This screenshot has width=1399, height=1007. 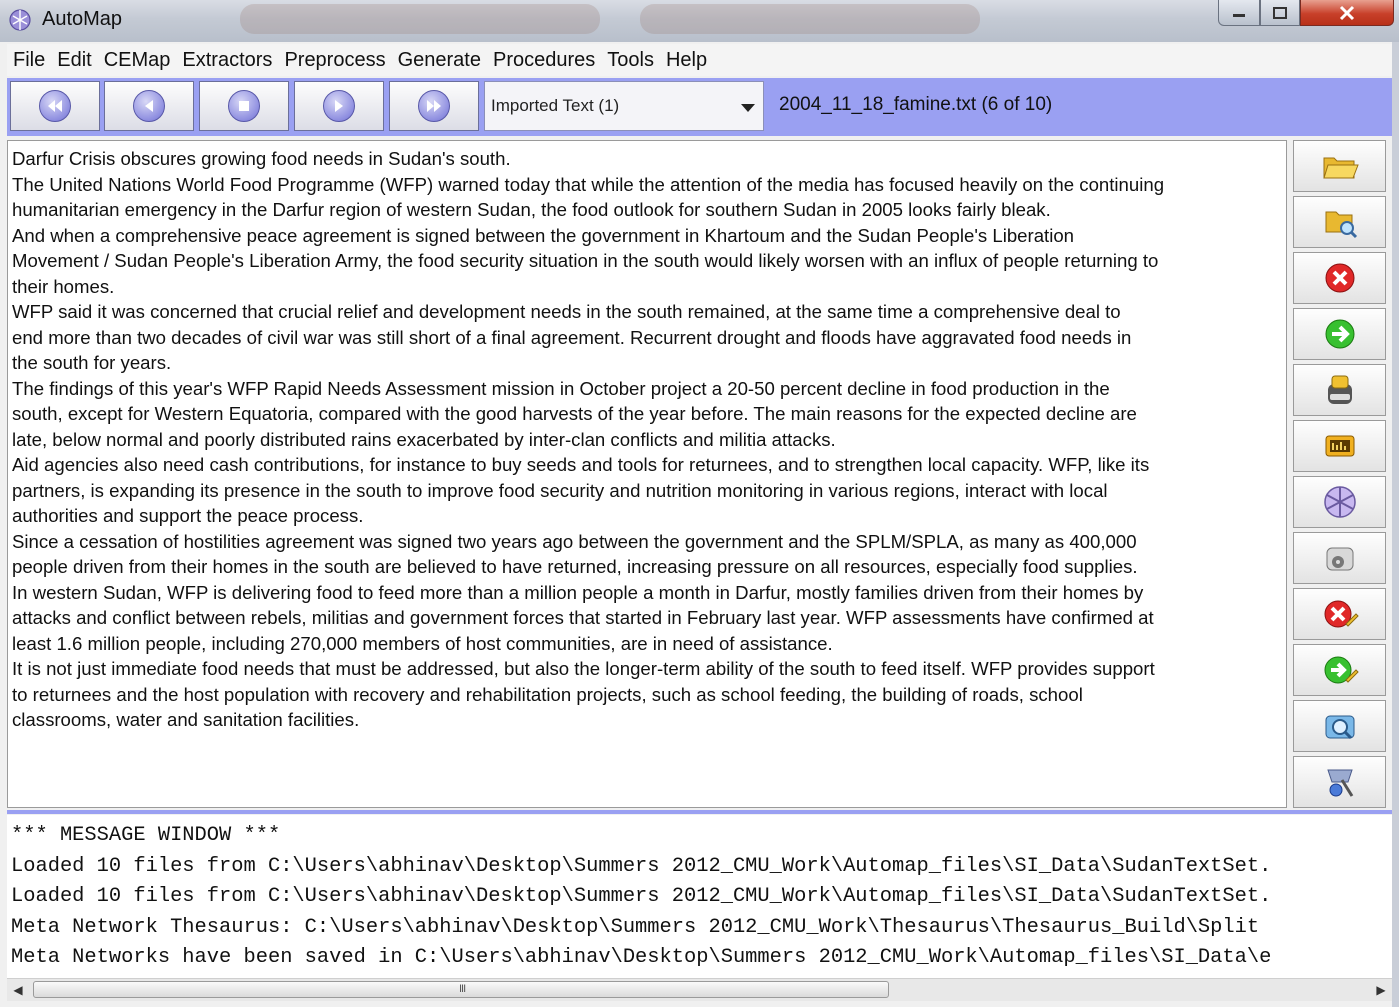 I want to click on view-select: Imported Text (1), so click(x=624, y=106).